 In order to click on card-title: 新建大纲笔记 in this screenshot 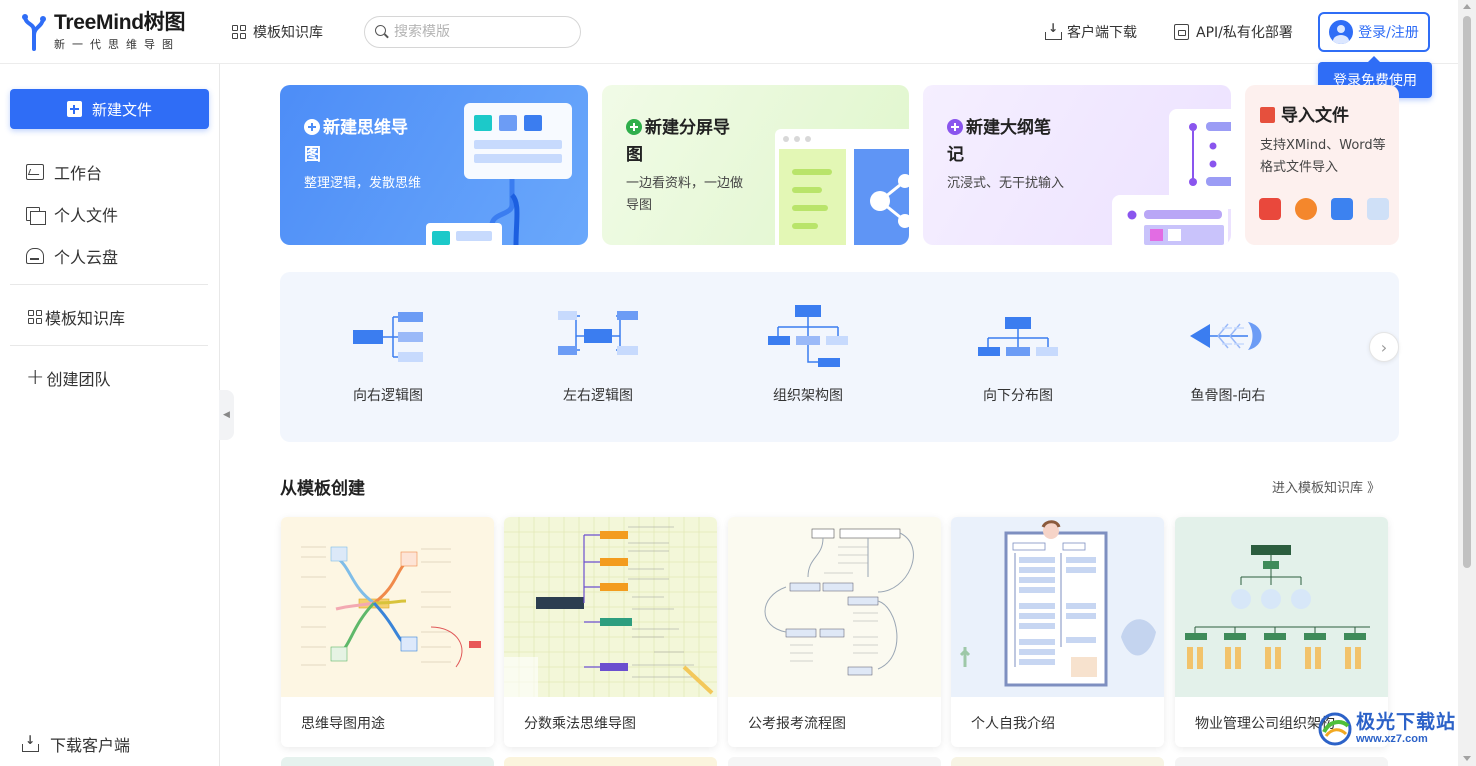, I will do `click(999, 141)`.